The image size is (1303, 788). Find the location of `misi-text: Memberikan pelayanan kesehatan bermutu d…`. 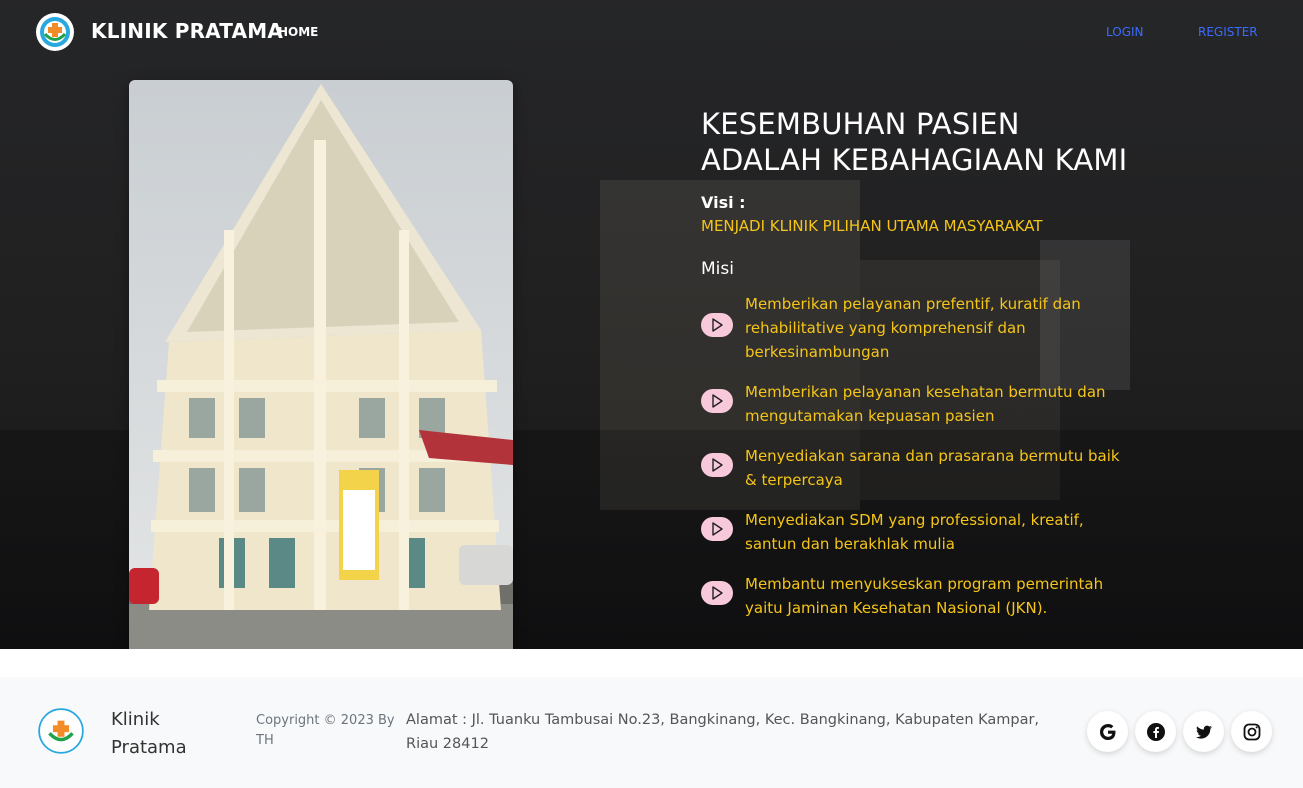

misi-text: Memberikan pelayanan kesehatan bermutu d… is located at coordinates (925, 404).